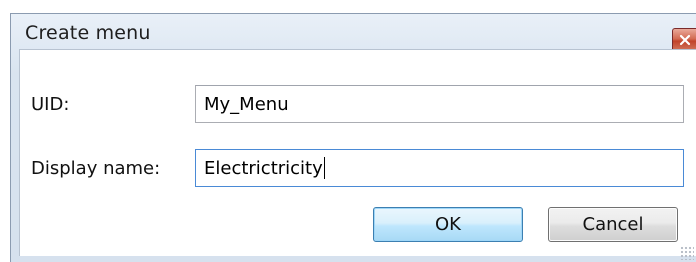 This screenshot has width=696, height=262. What do you see at coordinates (439, 104) in the screenshot?
I see `uid-field: My_Menu` at bounding box center [439, 104].